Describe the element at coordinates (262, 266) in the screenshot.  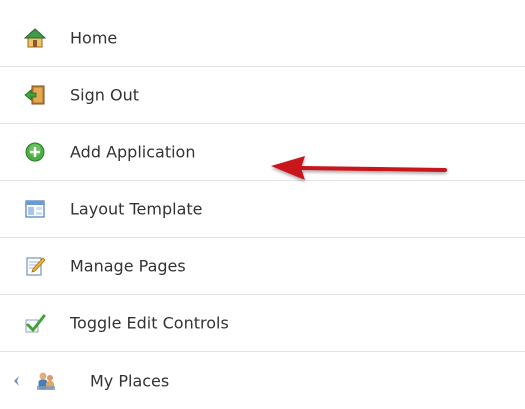
I see `menu-item-manage-pages: Manage Pages` at that location.